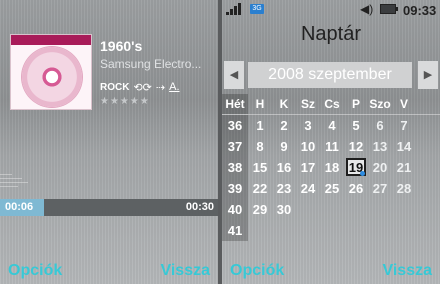 The height and width of the screenshot is (284, 440). Describe the element at coordinates (260, 209) in the screenshot. I see `day-cell: 29` at that location.